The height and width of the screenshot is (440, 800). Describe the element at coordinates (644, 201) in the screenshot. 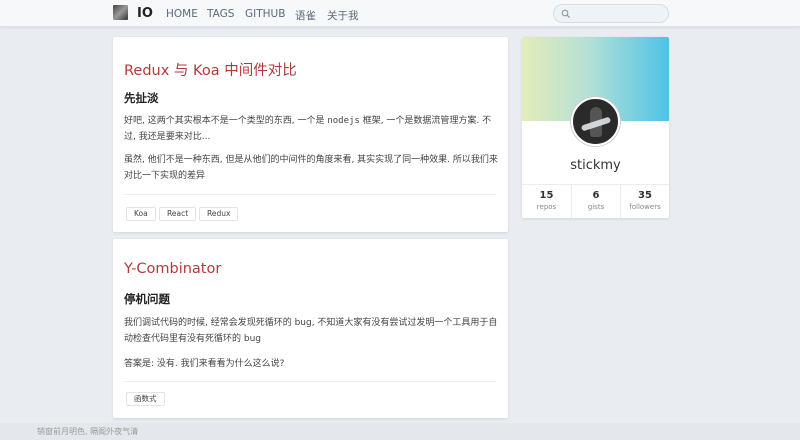

I see `stat-followers: 35 followers` at that location.